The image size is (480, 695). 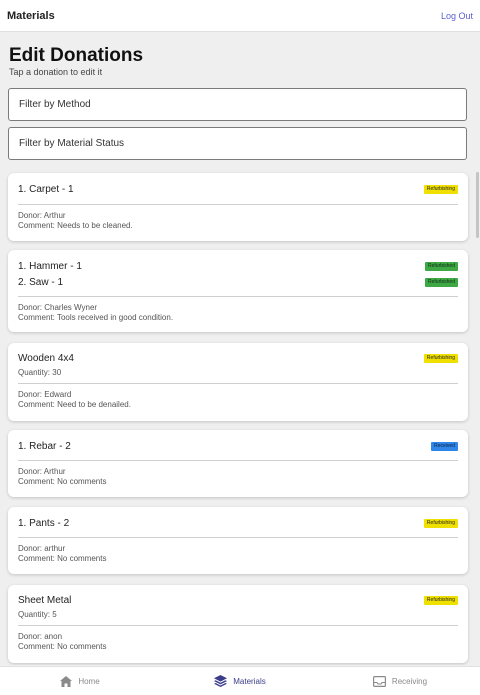 I want to click on top-bar: Materials Log Out, so click(x=240, y=16).